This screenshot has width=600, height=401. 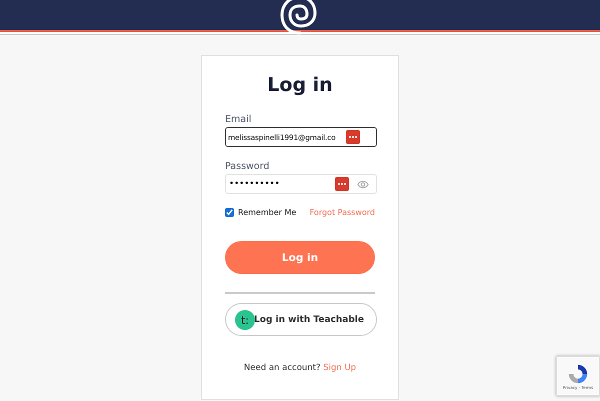 I want to click on eye-icon, so click(x=363, y=184).